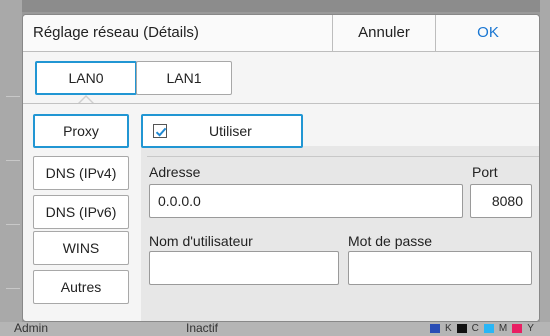  Describe the element at coordinates (86, 78) in the screenshot. I see `tab-lan0: LAN0` at that location.